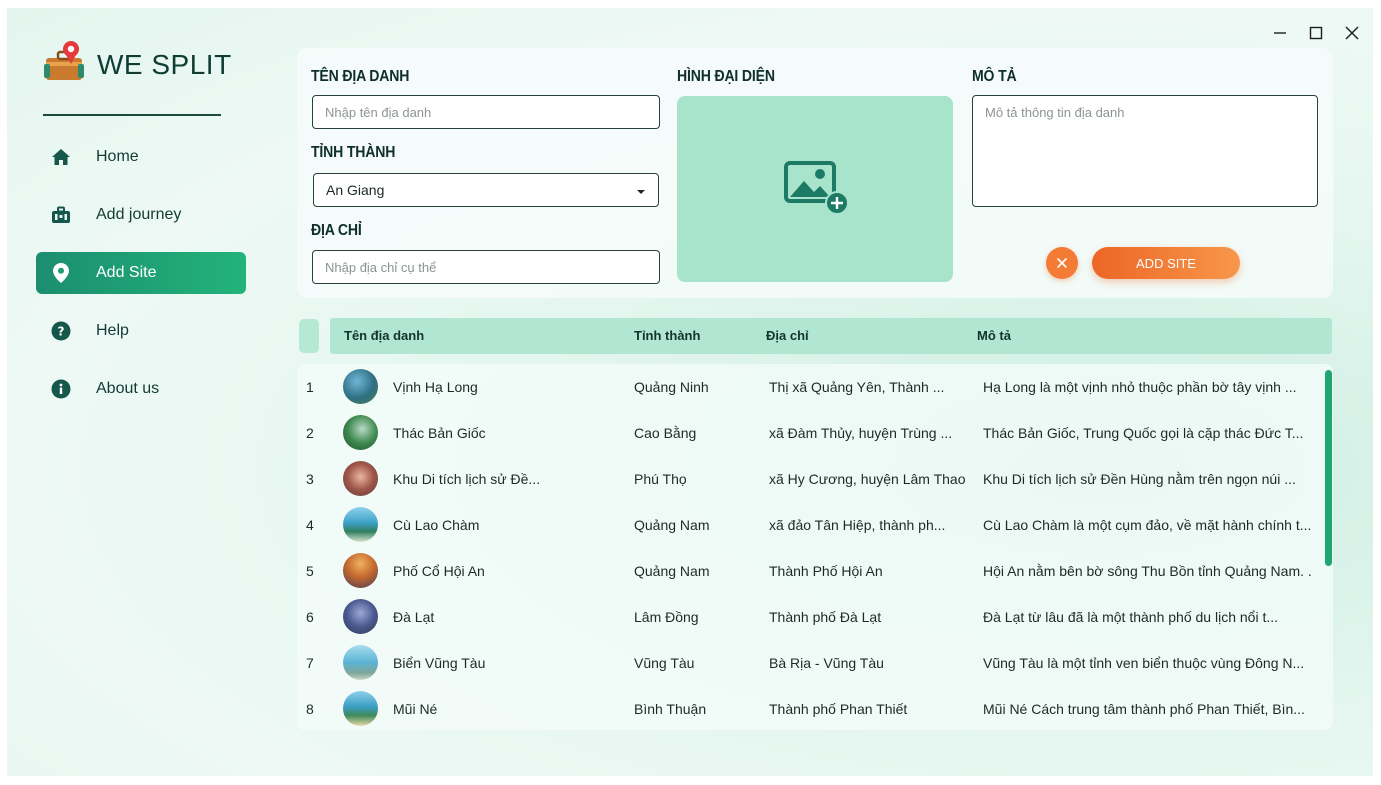 The height and width of the screenshot is (785, 1381). What do you see at coordinates (666, 617) in the screenshot?
I see `site-province: Lâm Đồng` at bounding box center [666, 617].